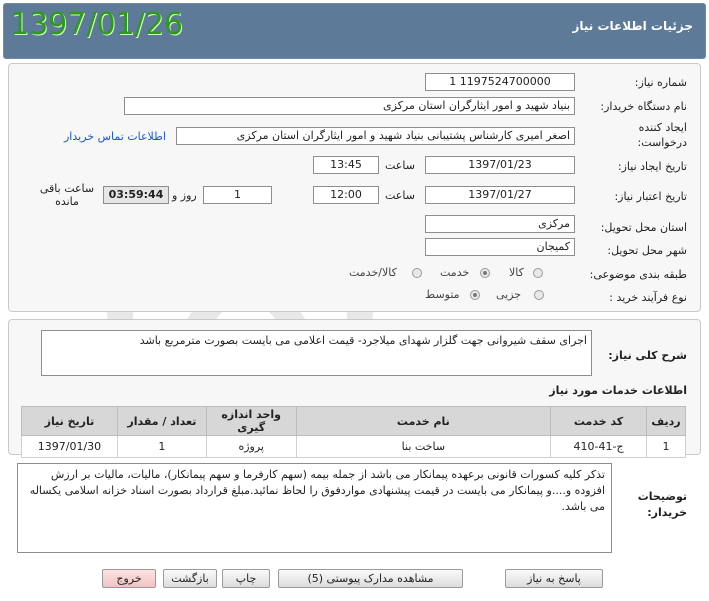  I want to click on deadline-label: تاریخ اعتبار نیاز:, so click(650, 196).